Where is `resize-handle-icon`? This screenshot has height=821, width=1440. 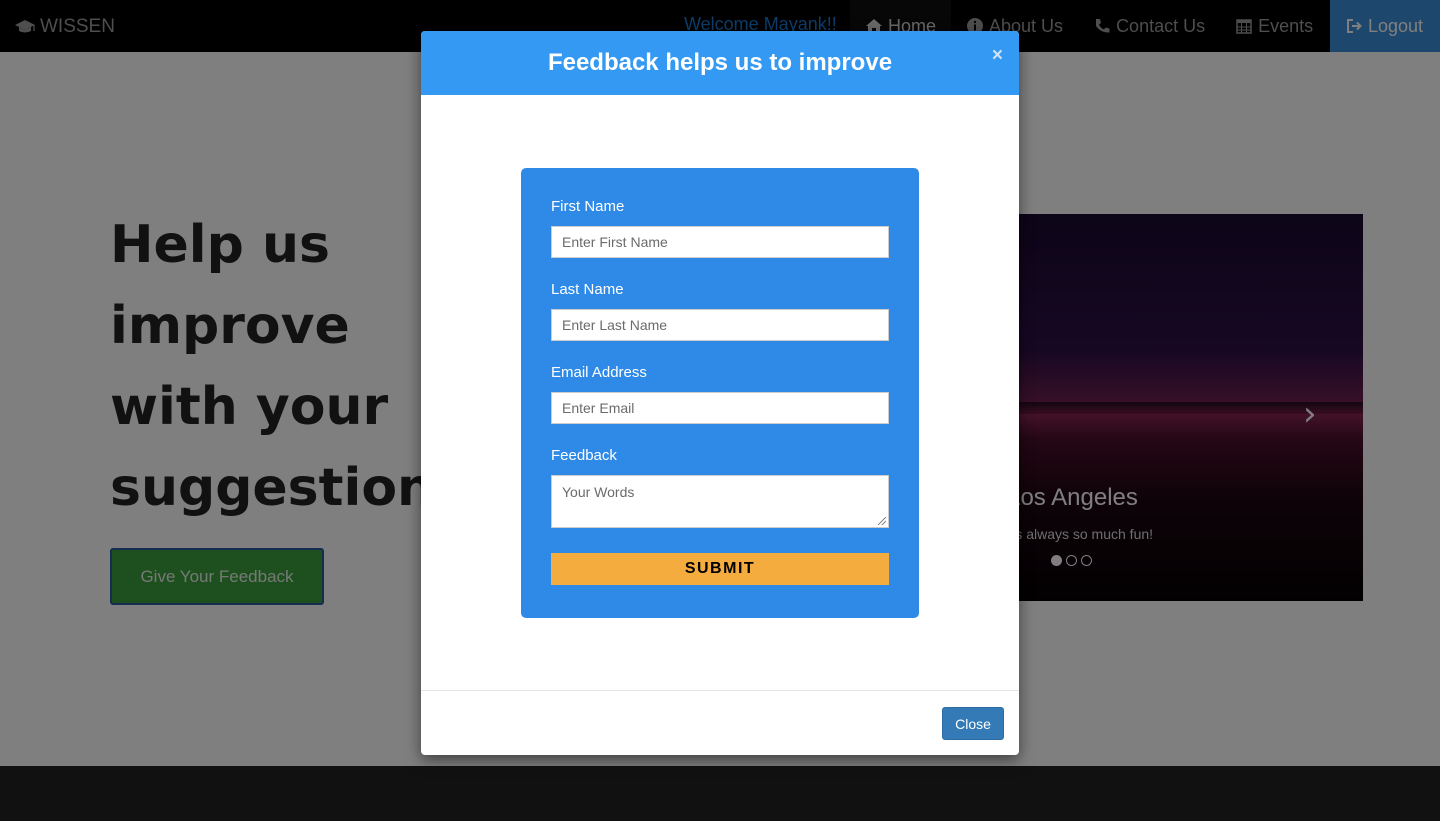
resize-handle-icon is located at coordinates (882, 521).